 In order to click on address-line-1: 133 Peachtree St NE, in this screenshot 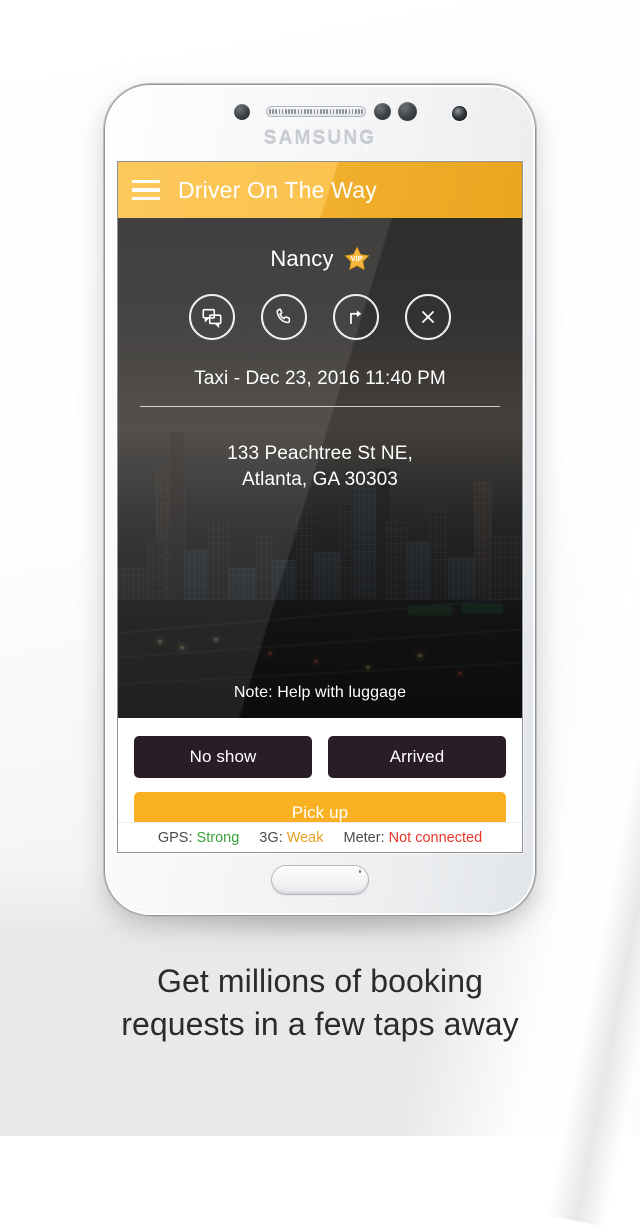, I will do `click(320, 453)`.